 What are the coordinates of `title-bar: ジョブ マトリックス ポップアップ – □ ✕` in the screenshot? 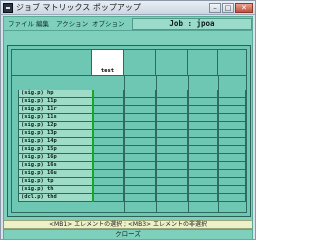 It's located at (128, 8).